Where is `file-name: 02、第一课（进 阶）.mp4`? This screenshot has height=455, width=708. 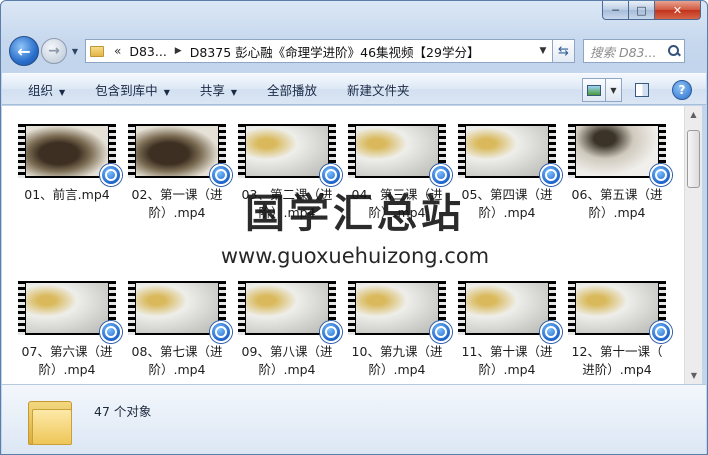
file-name: 02、第一课（进 阶）.mp4 is located at coordinates (177, 203).